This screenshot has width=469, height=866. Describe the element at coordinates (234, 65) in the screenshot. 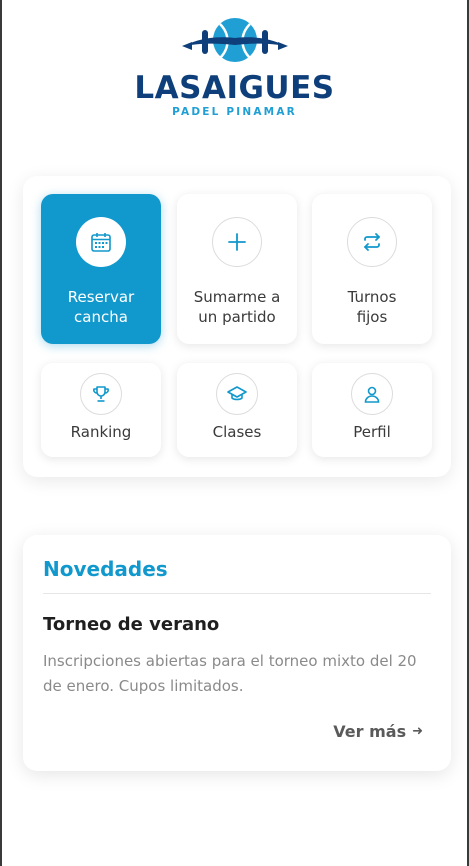

I see `brand-logo: LASAIGUES PADEL PINAMAR` at that location.